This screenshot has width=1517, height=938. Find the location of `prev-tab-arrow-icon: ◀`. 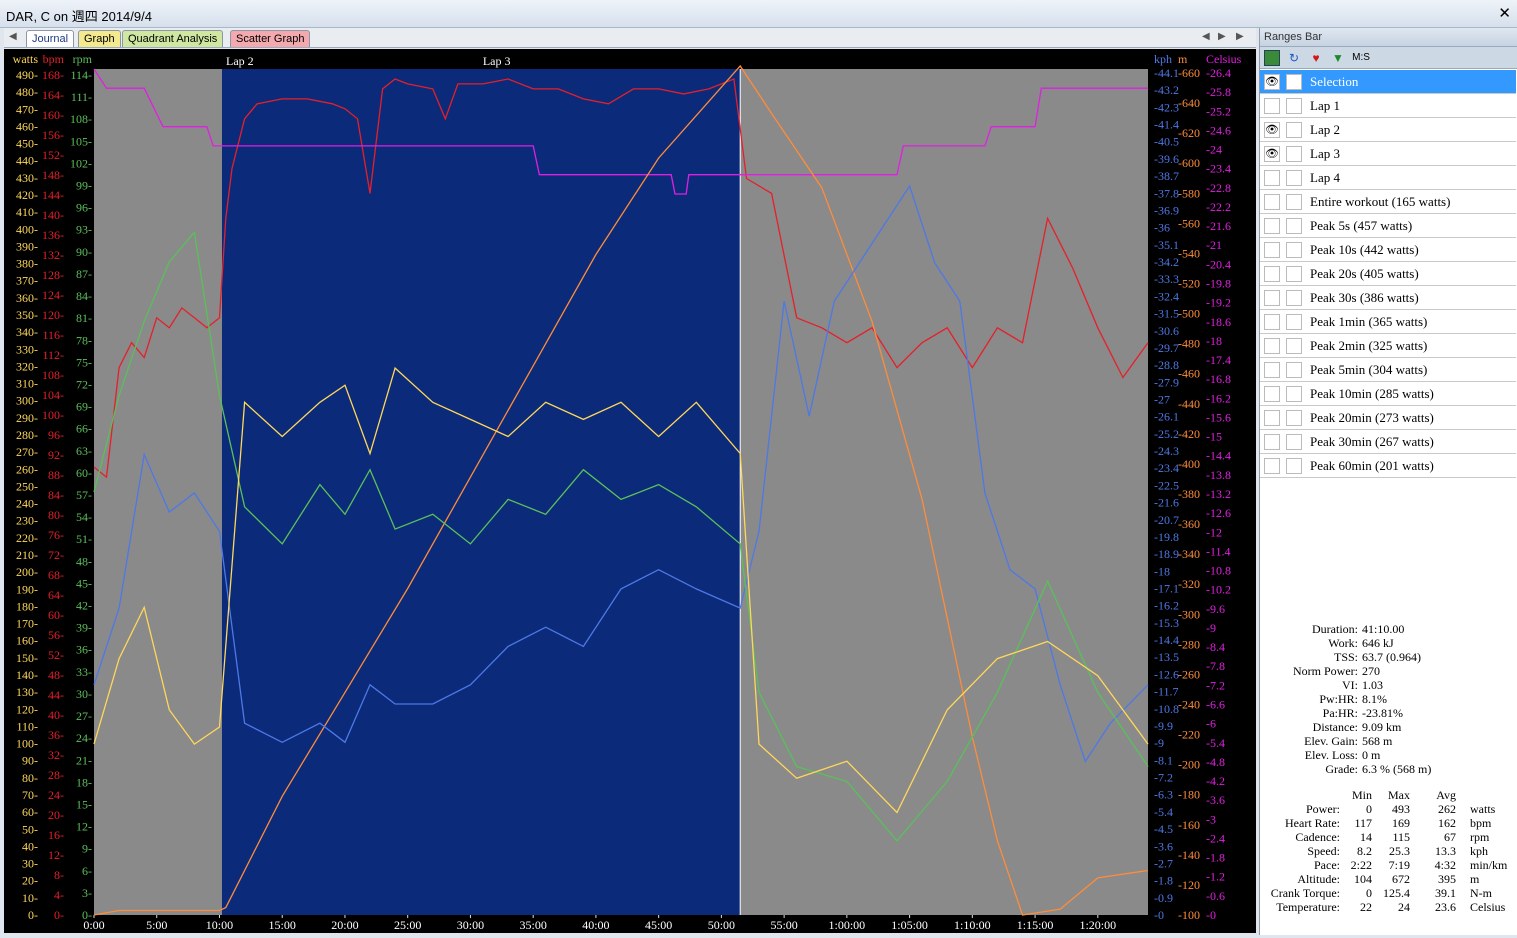

prev-tab-arrow-icon: ◀ is located at coordinates (1206, 36).